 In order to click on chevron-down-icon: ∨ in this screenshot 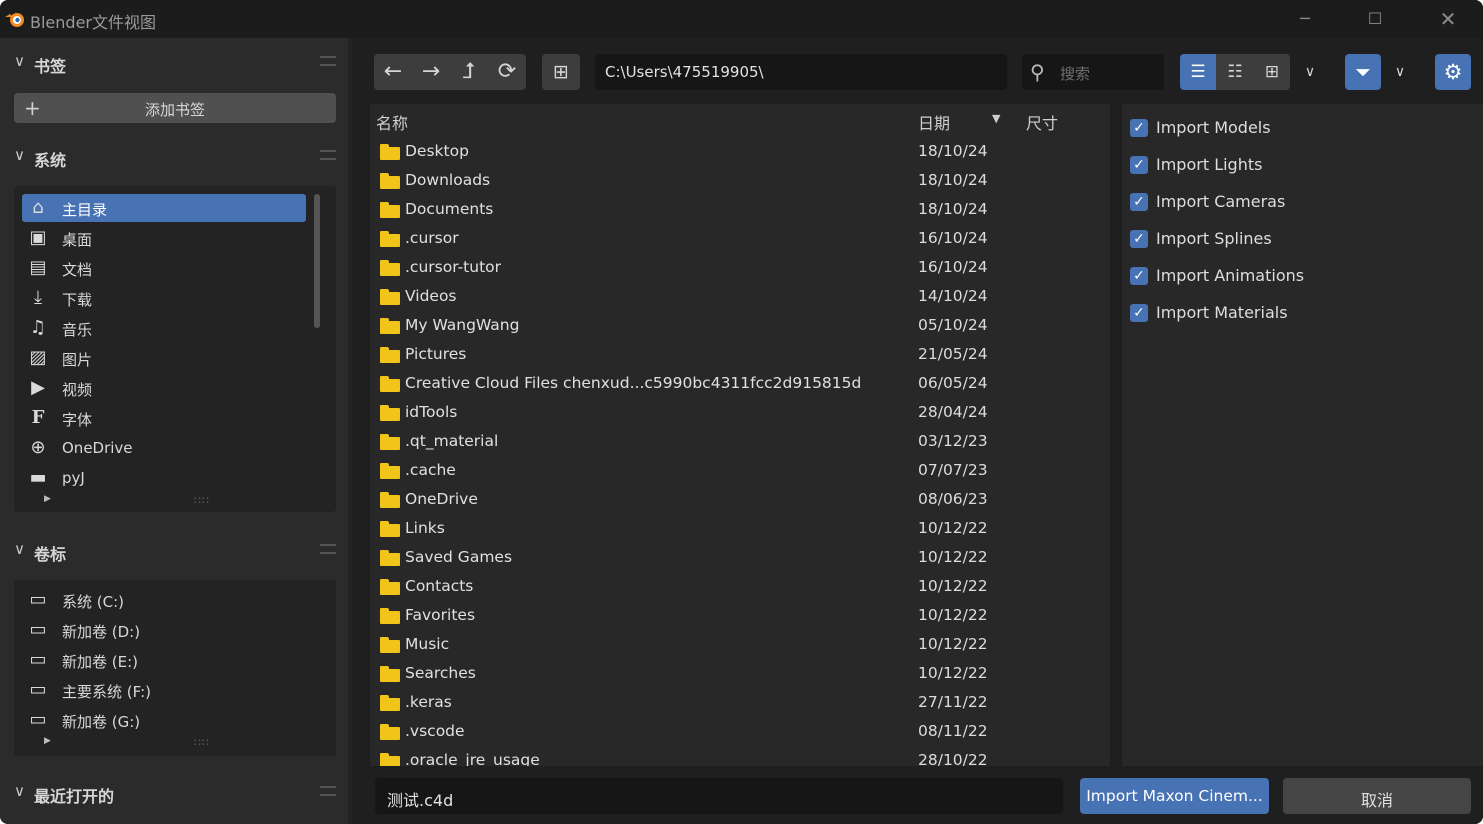, I will do `click(19, 61)`.